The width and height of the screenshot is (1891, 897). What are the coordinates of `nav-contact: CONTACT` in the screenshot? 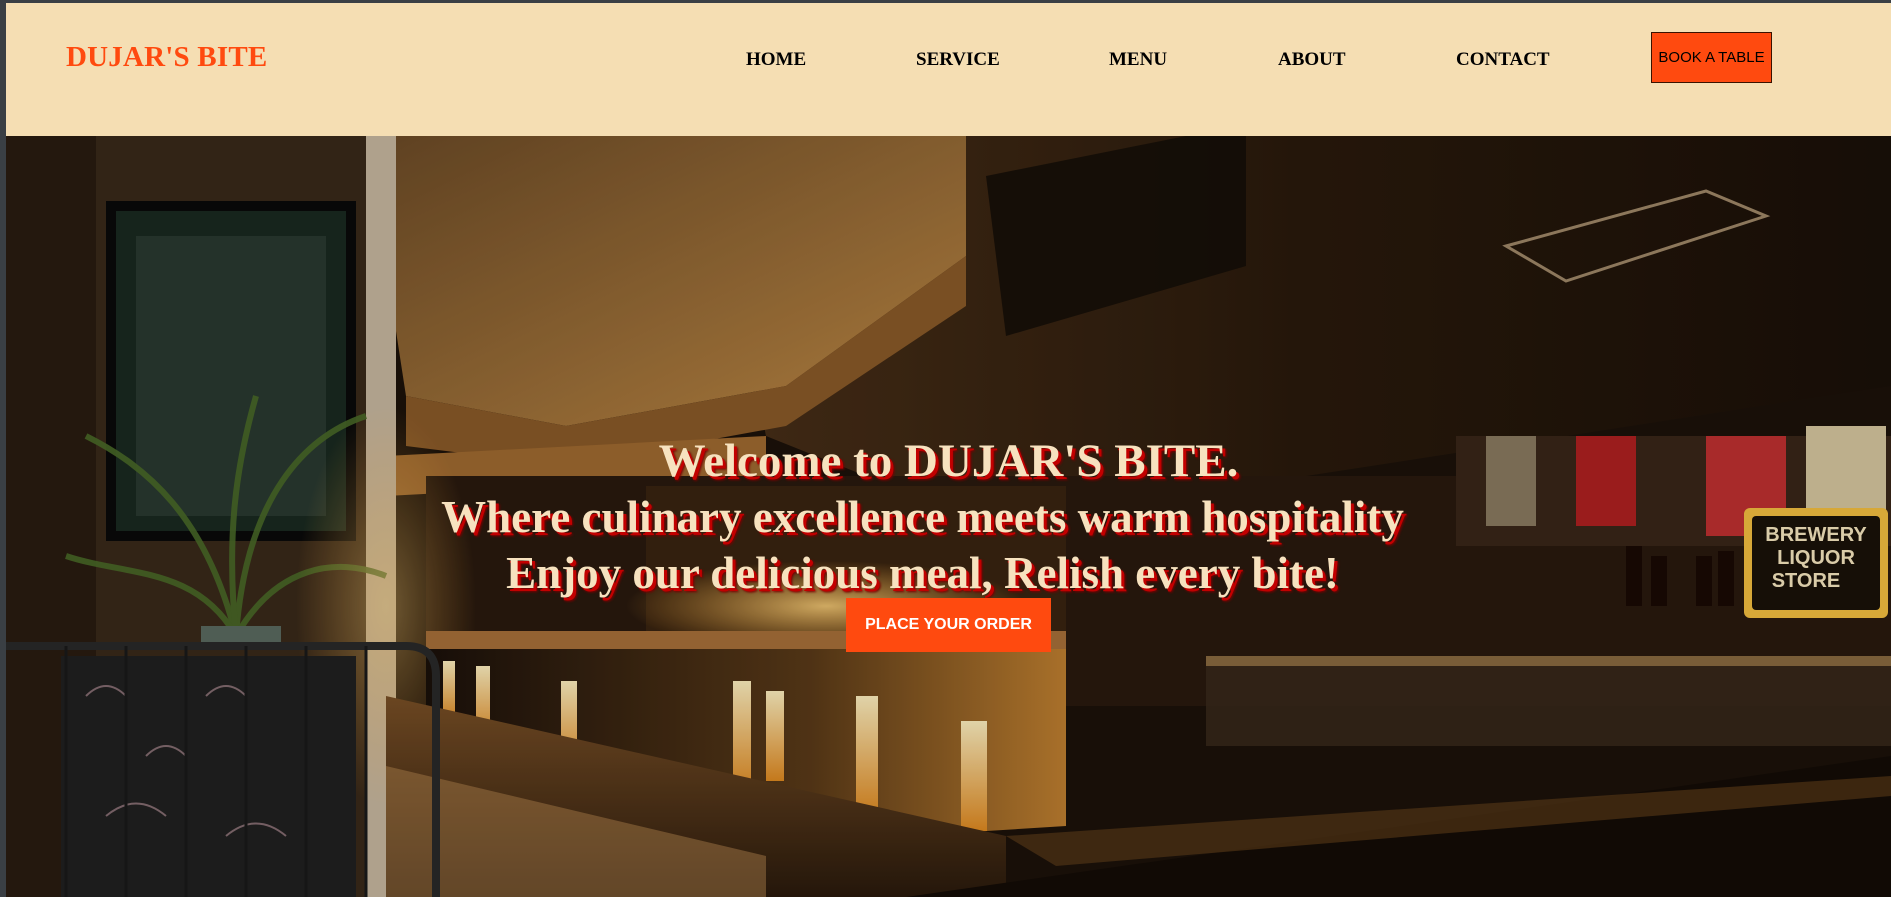 It's located at (1503, 60).